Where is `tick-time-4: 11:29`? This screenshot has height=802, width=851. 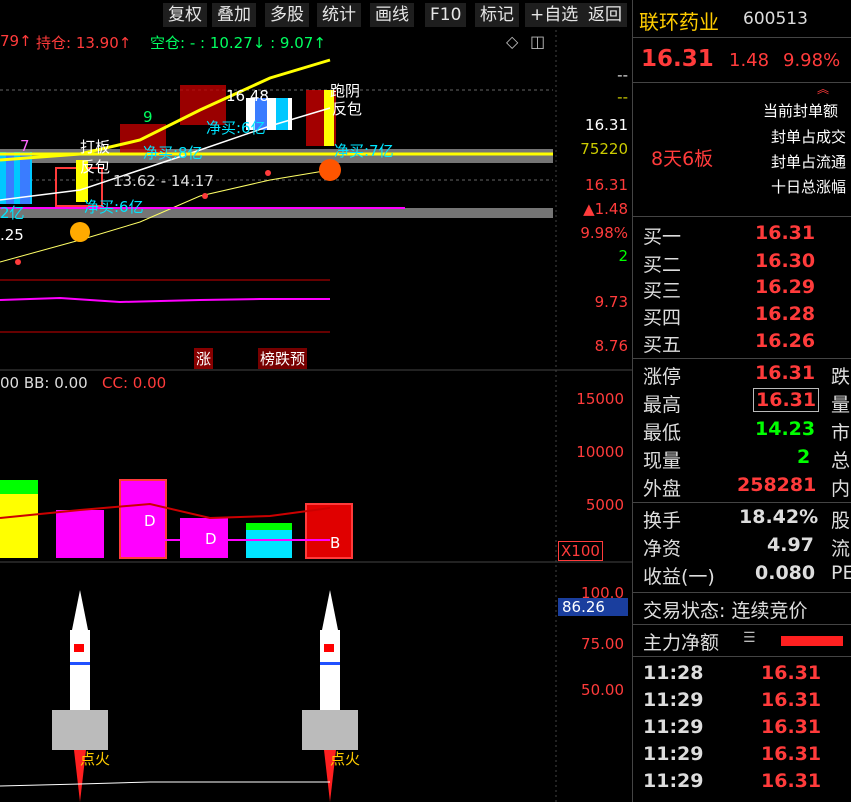
tick-time-4: 11:29 is located at coordinates (673, 754).